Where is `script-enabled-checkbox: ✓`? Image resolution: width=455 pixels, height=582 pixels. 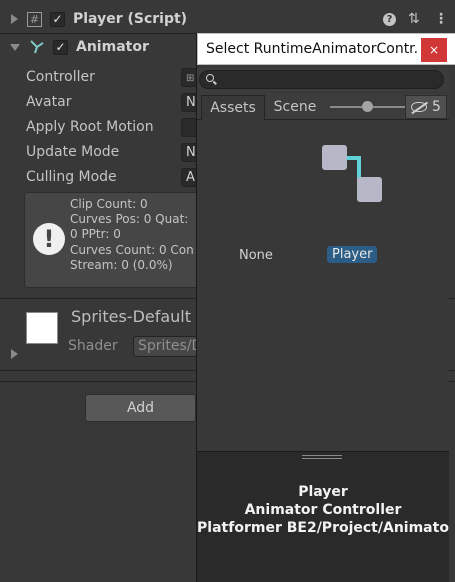 script-enabled-checkbox: ✓ is located at coordinates (57, 19).